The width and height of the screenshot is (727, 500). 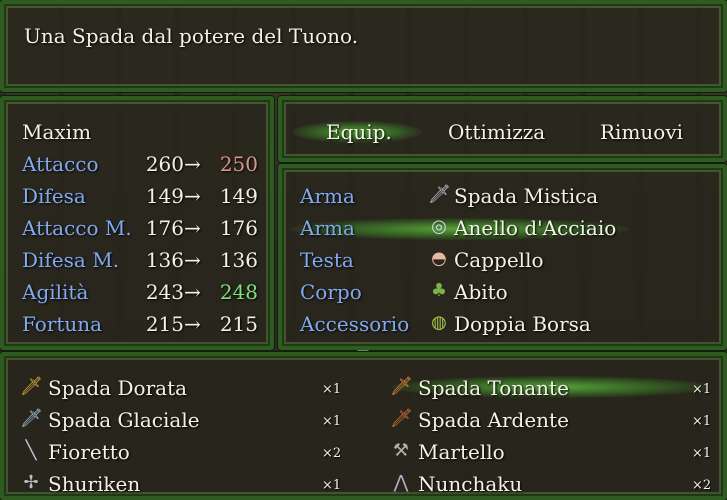 I want to click on command-window: Equip. Ottimizza Rimuovi, so click(x=502, y=129).